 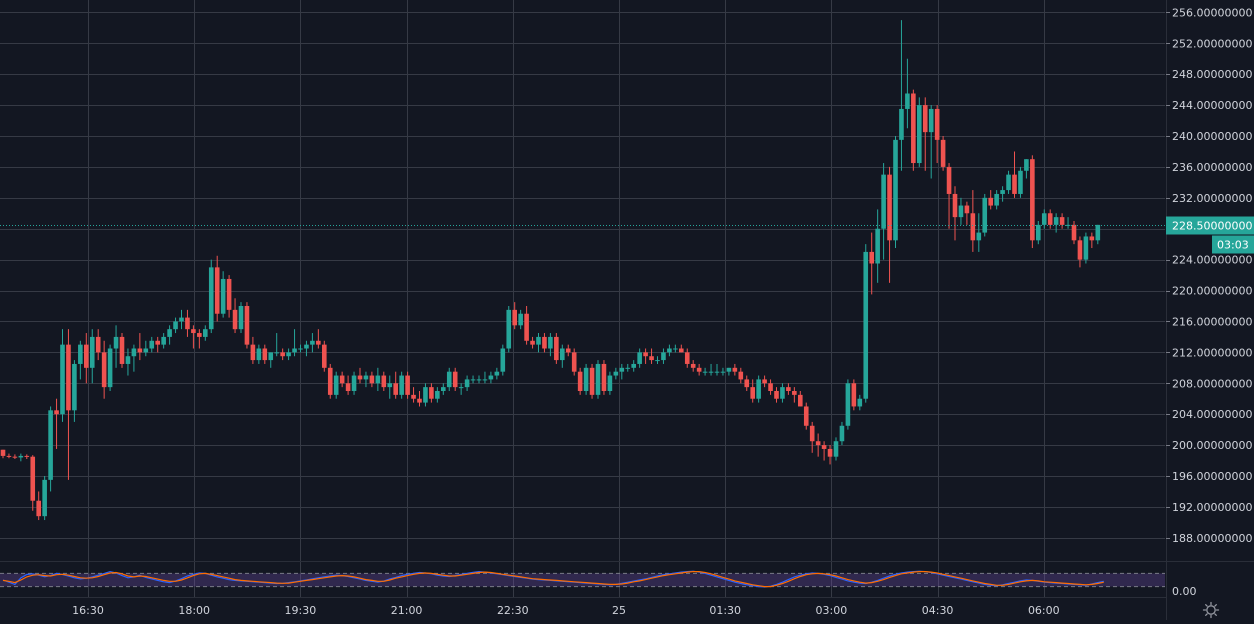 What do you see at coordinates (1044, 610) in the screenshot?
I see `time-tick-label: 06:00` at bounding box center [1044, 610].